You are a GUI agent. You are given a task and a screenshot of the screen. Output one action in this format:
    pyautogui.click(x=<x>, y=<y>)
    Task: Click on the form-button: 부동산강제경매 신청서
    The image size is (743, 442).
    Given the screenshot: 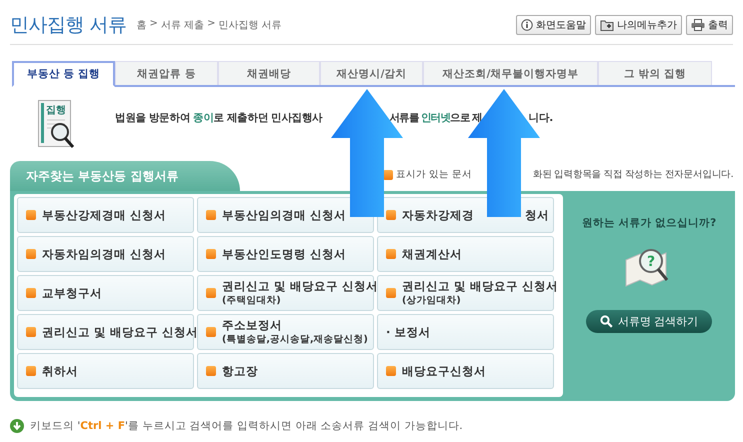 What is the action you would take?
    pyautogui.click(x=105, y=215)
    